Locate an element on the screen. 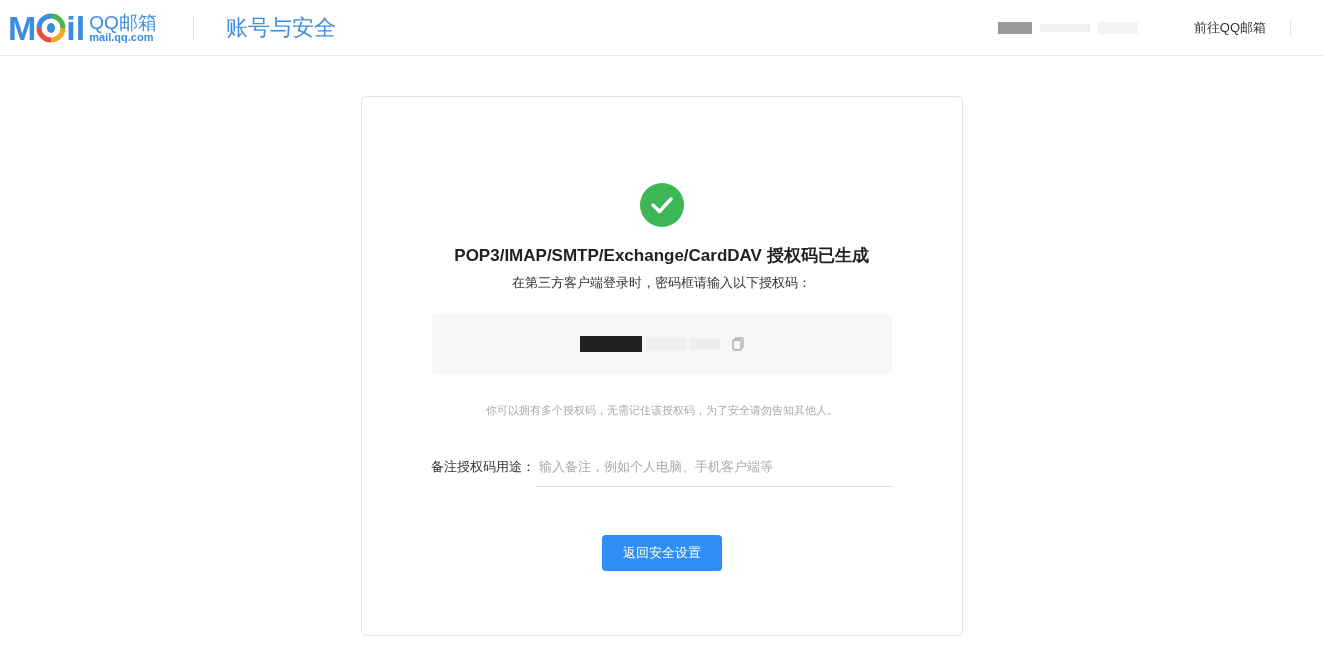  card-subtitle: 在第三方客户端登录时，密码框请输入以下授权码： is located at coordinates (661, 282).